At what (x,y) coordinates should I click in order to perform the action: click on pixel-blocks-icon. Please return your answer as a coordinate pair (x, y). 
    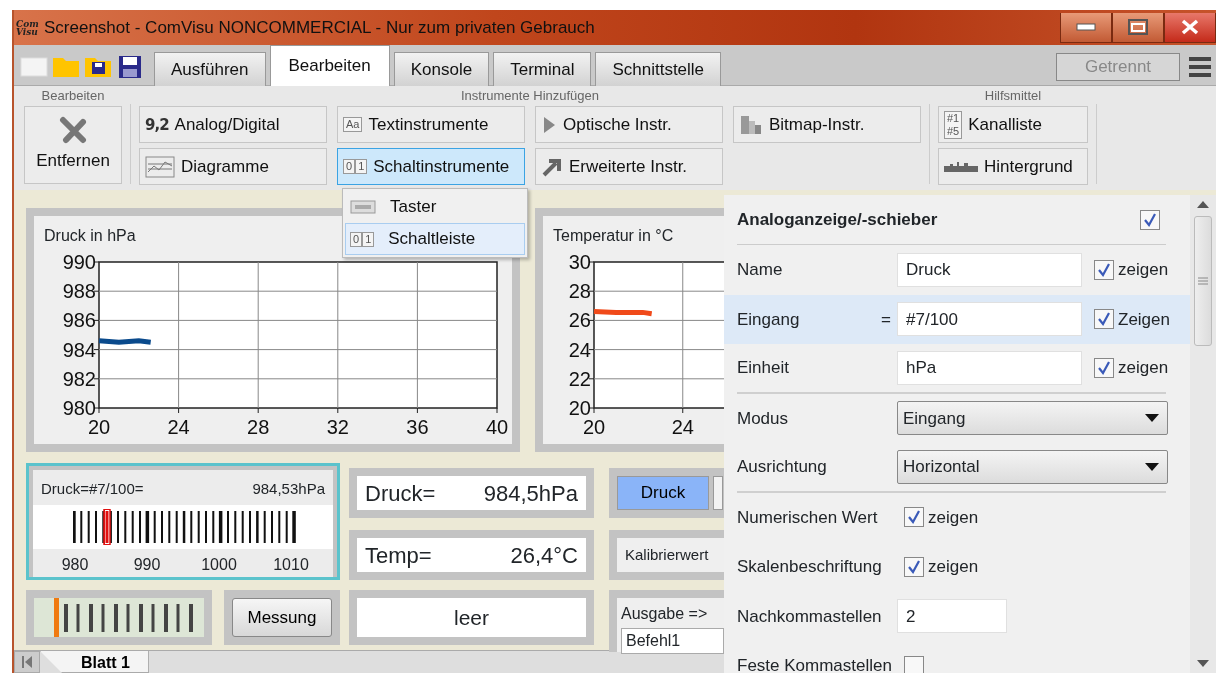
    Looking at the image, I should click on (751, 124).